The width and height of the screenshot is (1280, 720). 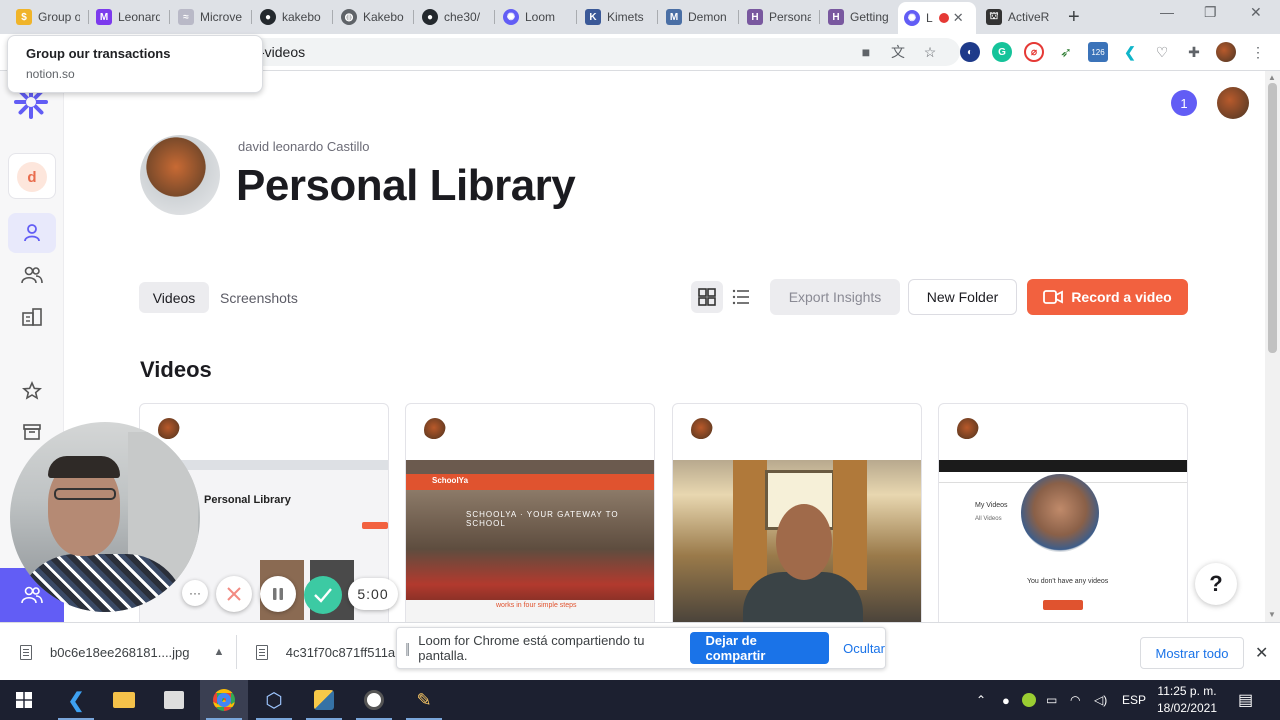 What do you see at coordinates (1006, 700) in the screenshot?
I see `microphone-icon: ●` at bounding box center [1006, 700].